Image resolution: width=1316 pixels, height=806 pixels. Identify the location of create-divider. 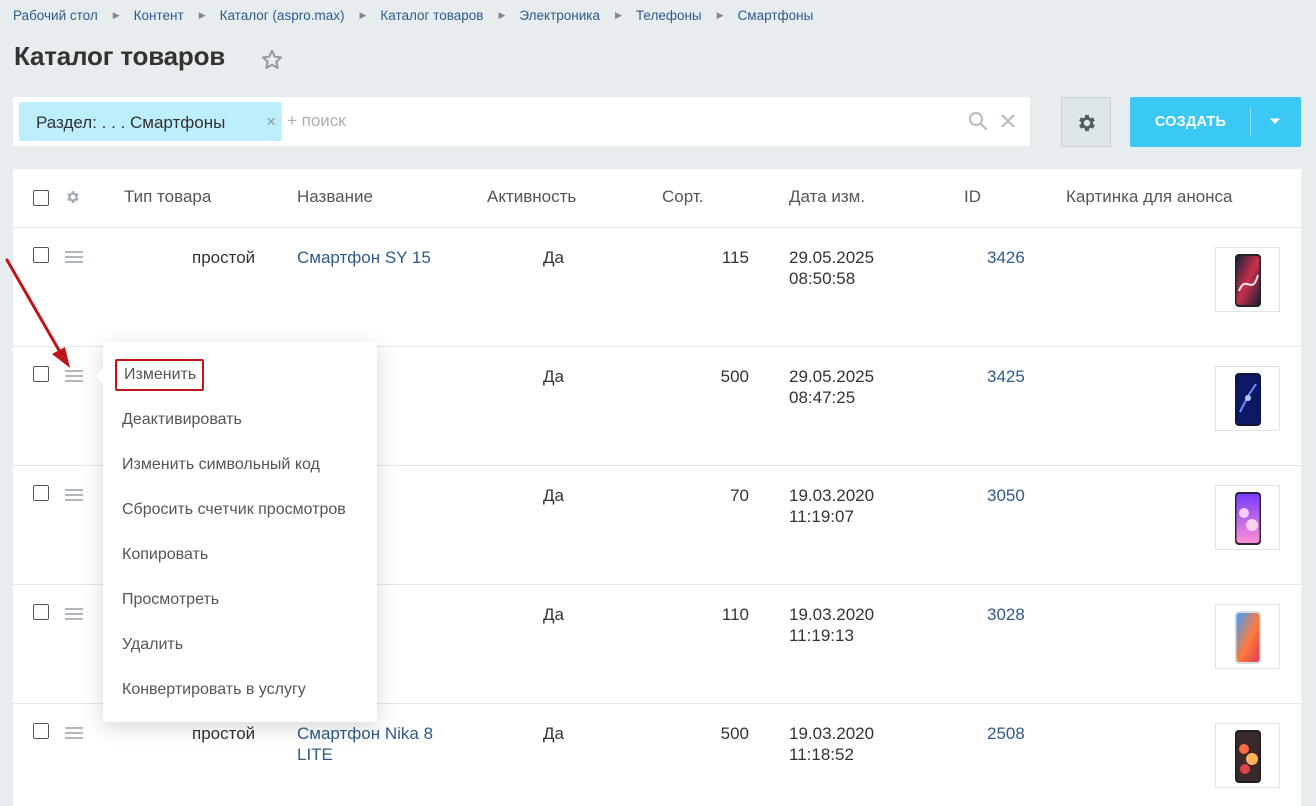
(1250, 122).